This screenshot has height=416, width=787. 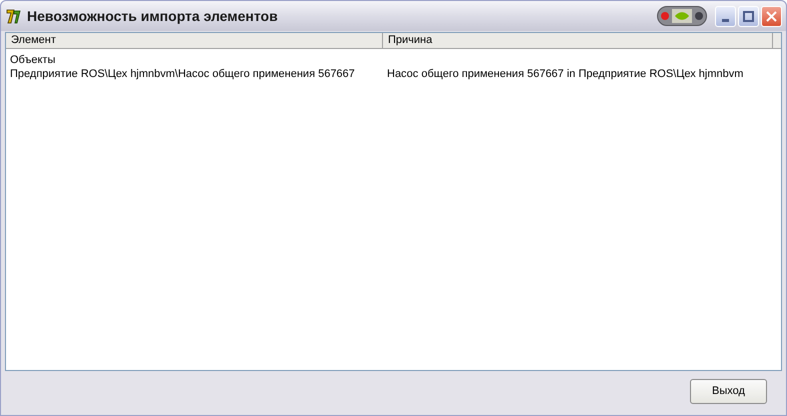 What do you see at coordinates (565, 74) in the screenshot?
I see `table-cell-text: Насос общего применения 567667 in Предприятие ROS\Цех hjmnbvm` at bounding box center [565, 74].